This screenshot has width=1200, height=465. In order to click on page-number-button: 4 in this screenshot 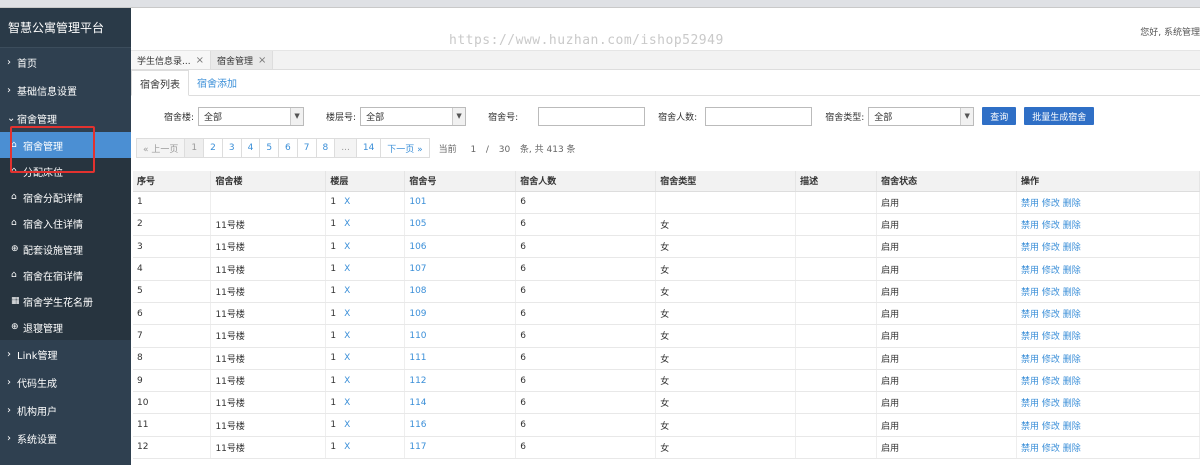, I will do `click(250, 148)`.